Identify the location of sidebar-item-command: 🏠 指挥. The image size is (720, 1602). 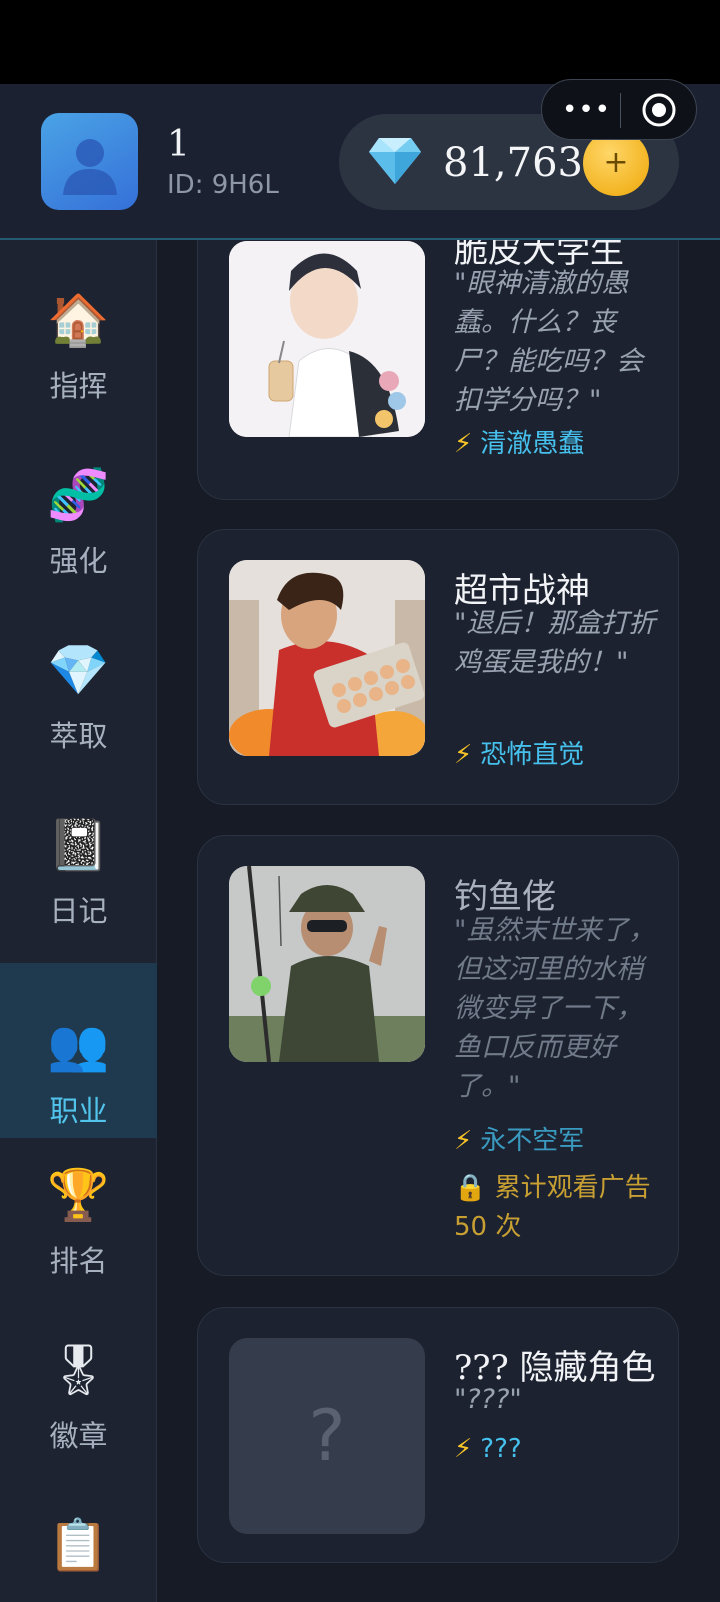
(78, 325).